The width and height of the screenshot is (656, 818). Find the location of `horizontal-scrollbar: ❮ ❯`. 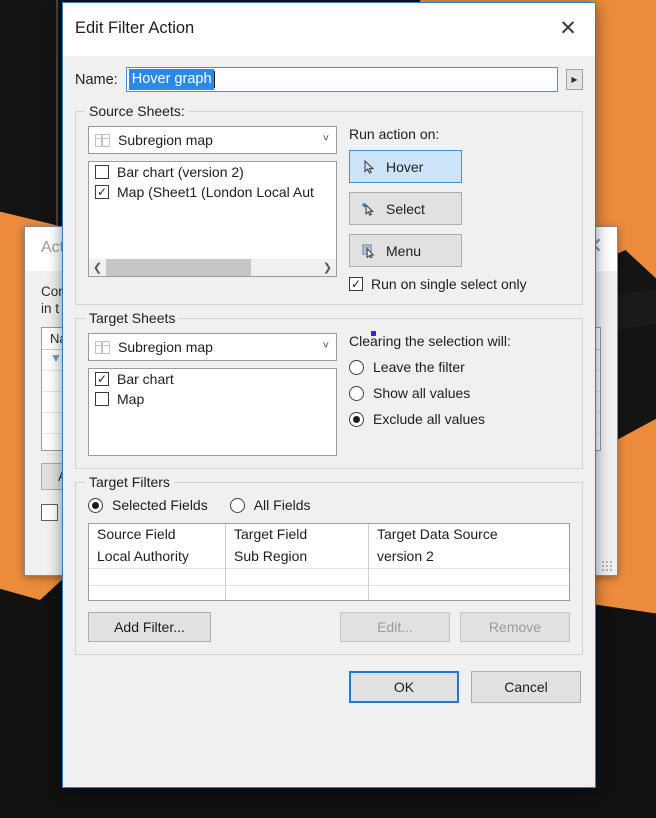

horizontal-scrollbar: ❮ ❯ is located at coordinates (212, 267).